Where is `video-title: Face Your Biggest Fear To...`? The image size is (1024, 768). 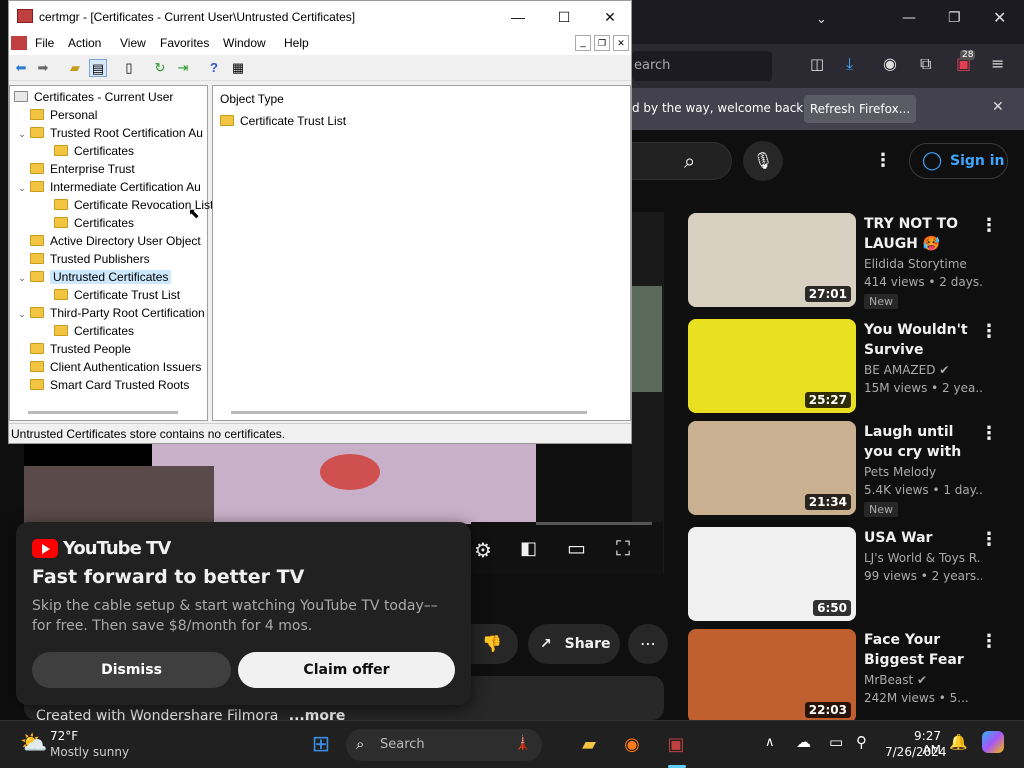
video-title: Face Your Biggest Fear To... is located at coordinates (923, 650).